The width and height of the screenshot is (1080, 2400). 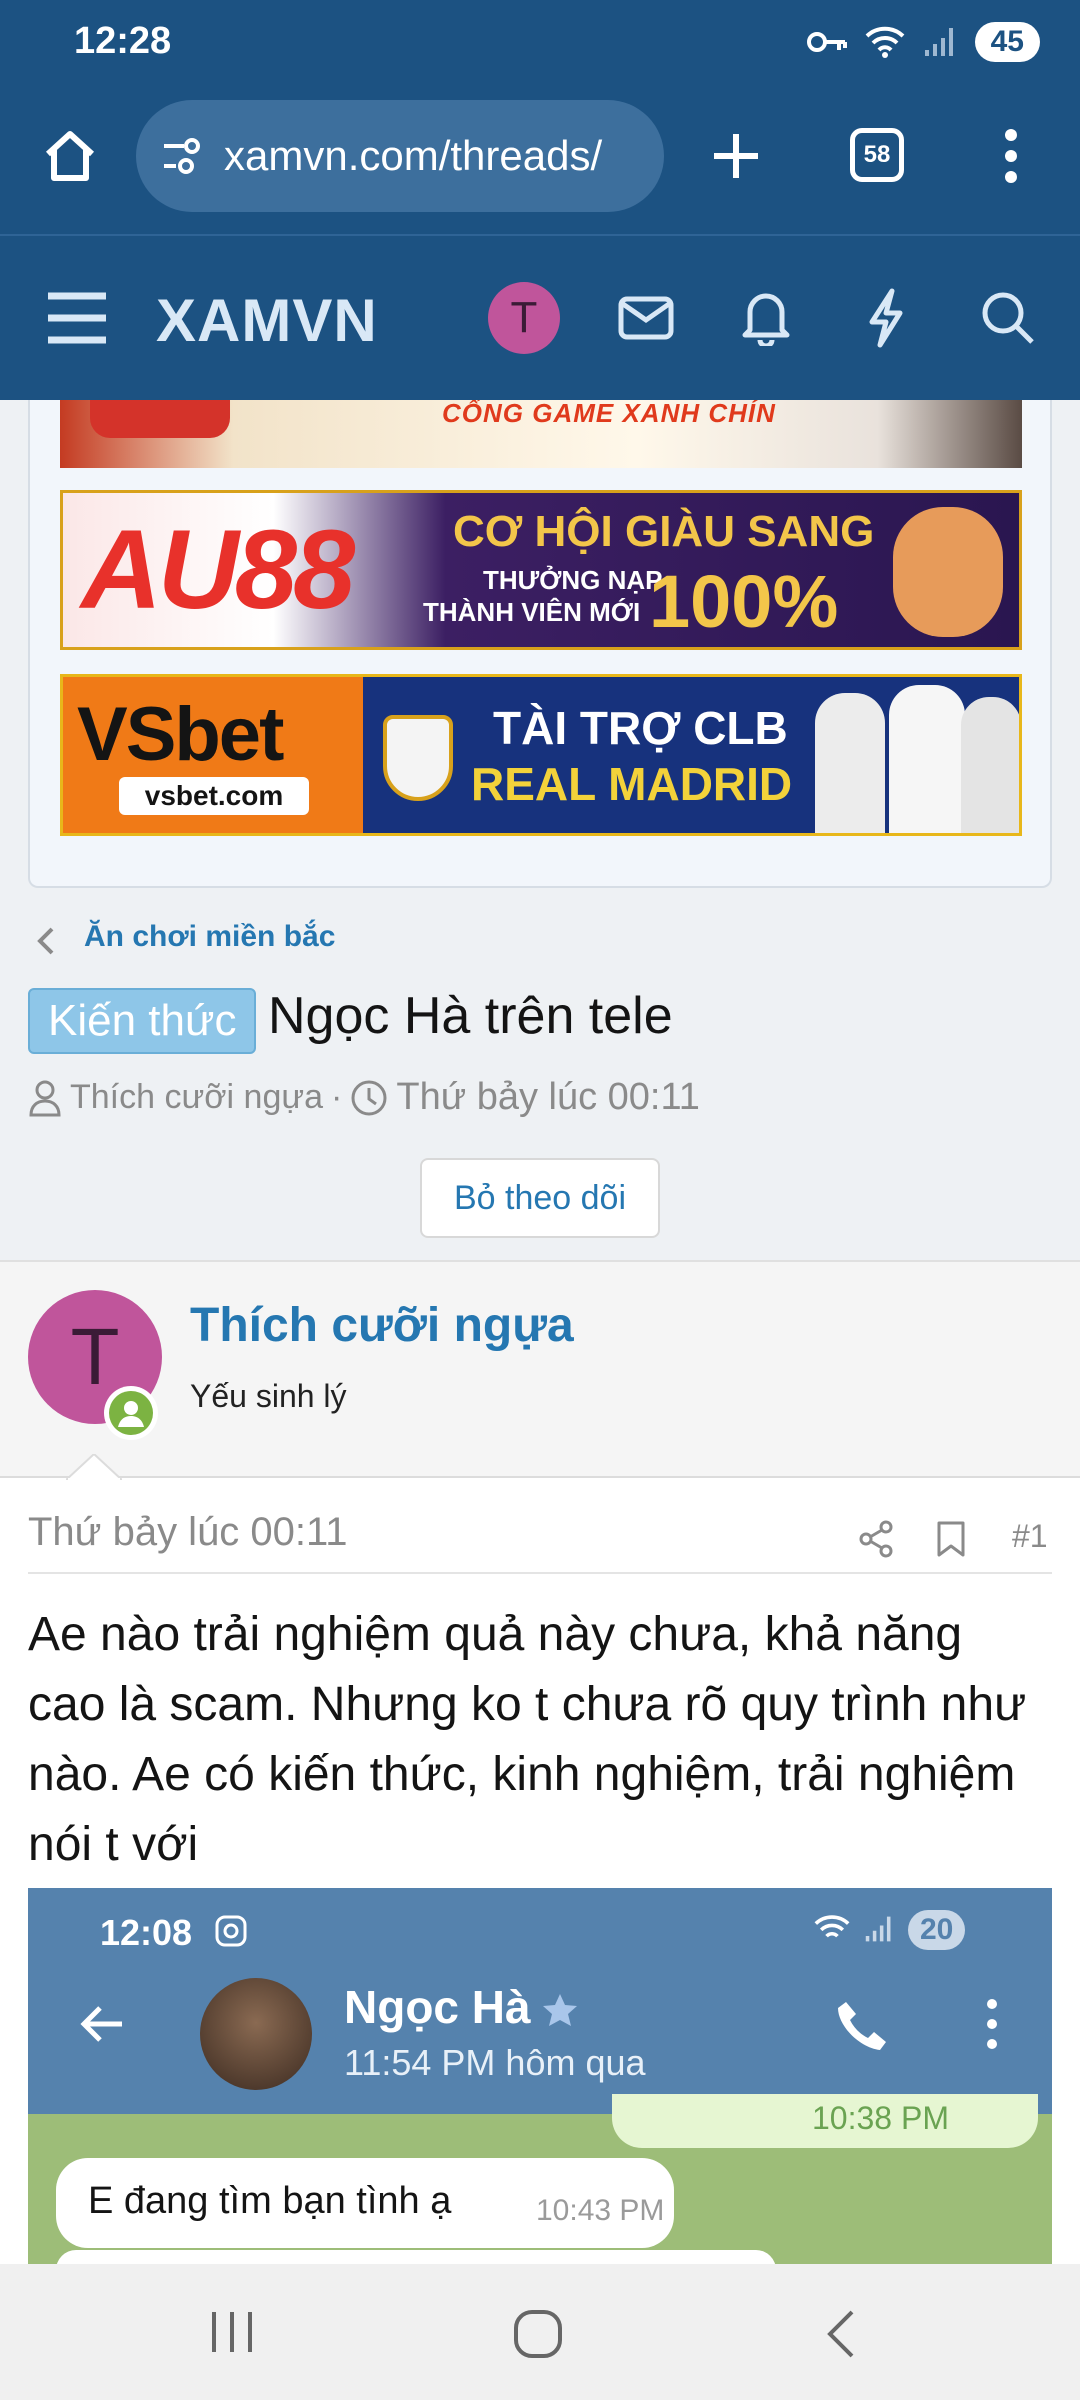 I want to click on instagram-icon, so click(x=231, y=1931).